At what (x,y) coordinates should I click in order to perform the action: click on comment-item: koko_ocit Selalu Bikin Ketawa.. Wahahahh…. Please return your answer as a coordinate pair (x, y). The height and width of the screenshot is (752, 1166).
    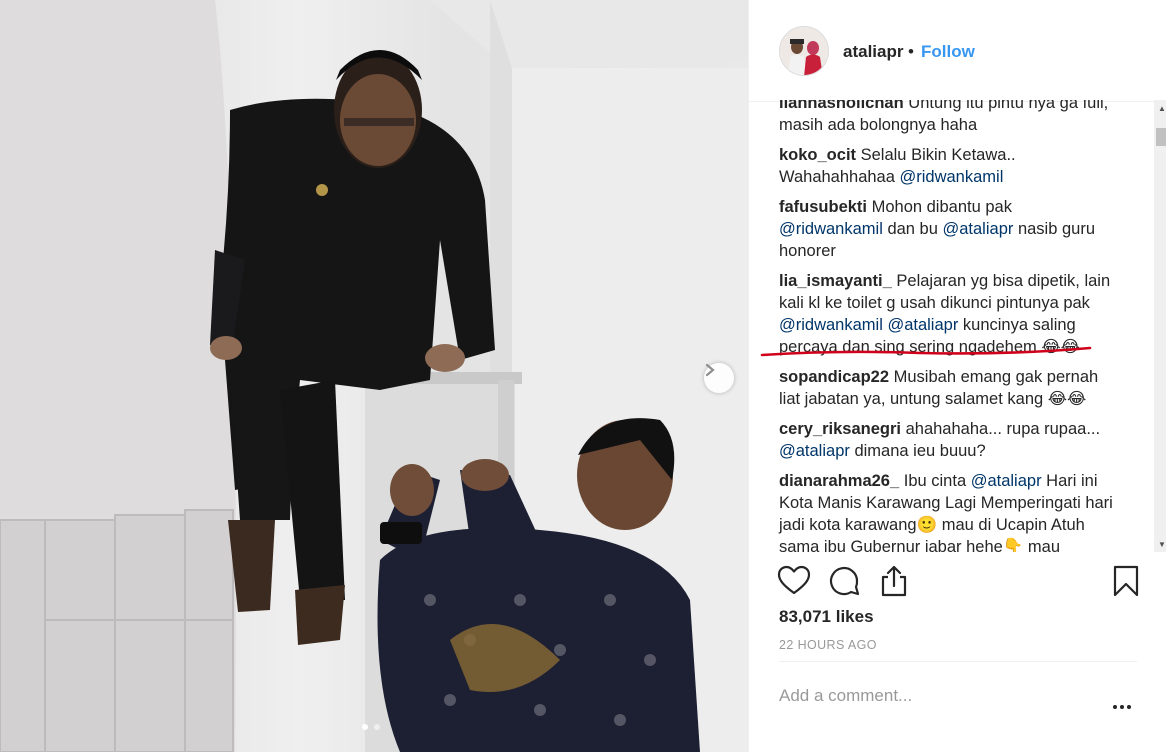
    Looking at the image, I should click on (949, 166).